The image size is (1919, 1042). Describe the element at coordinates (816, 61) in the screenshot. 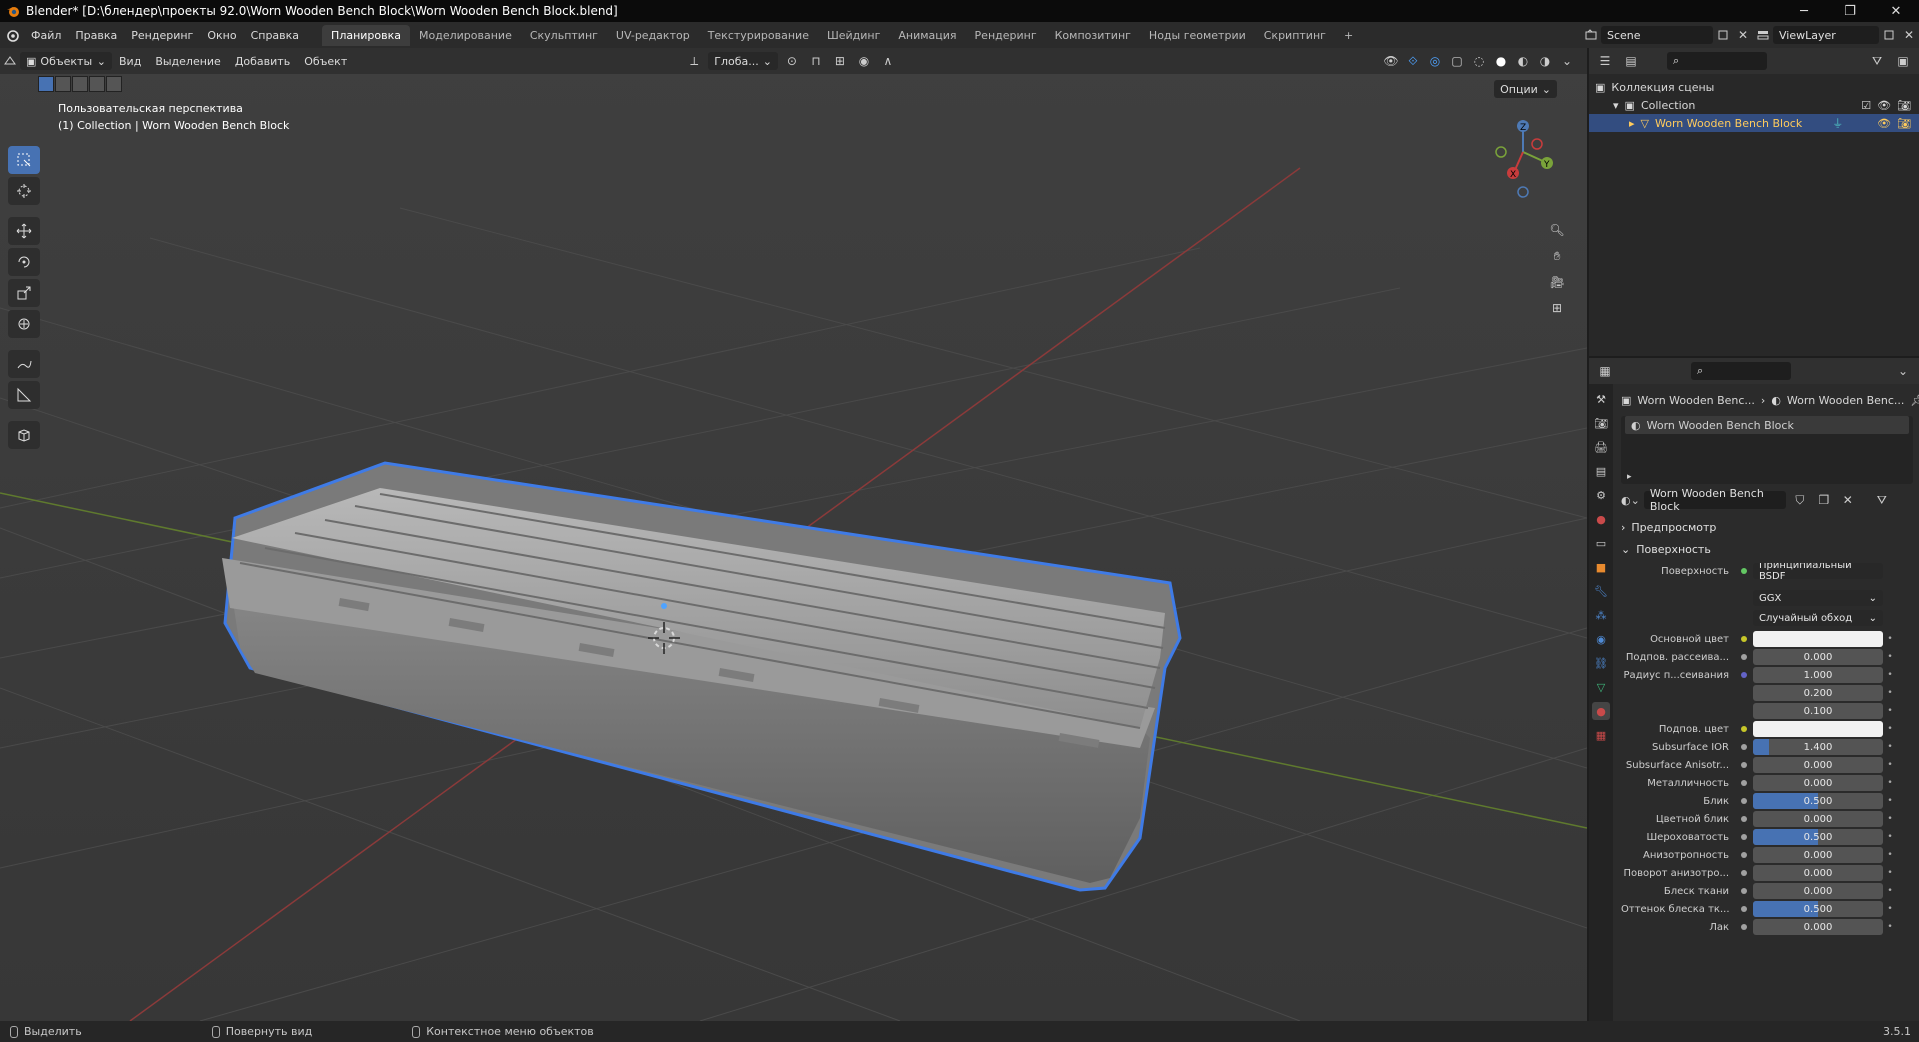

I see `snap-icon: ⊓` at that location.